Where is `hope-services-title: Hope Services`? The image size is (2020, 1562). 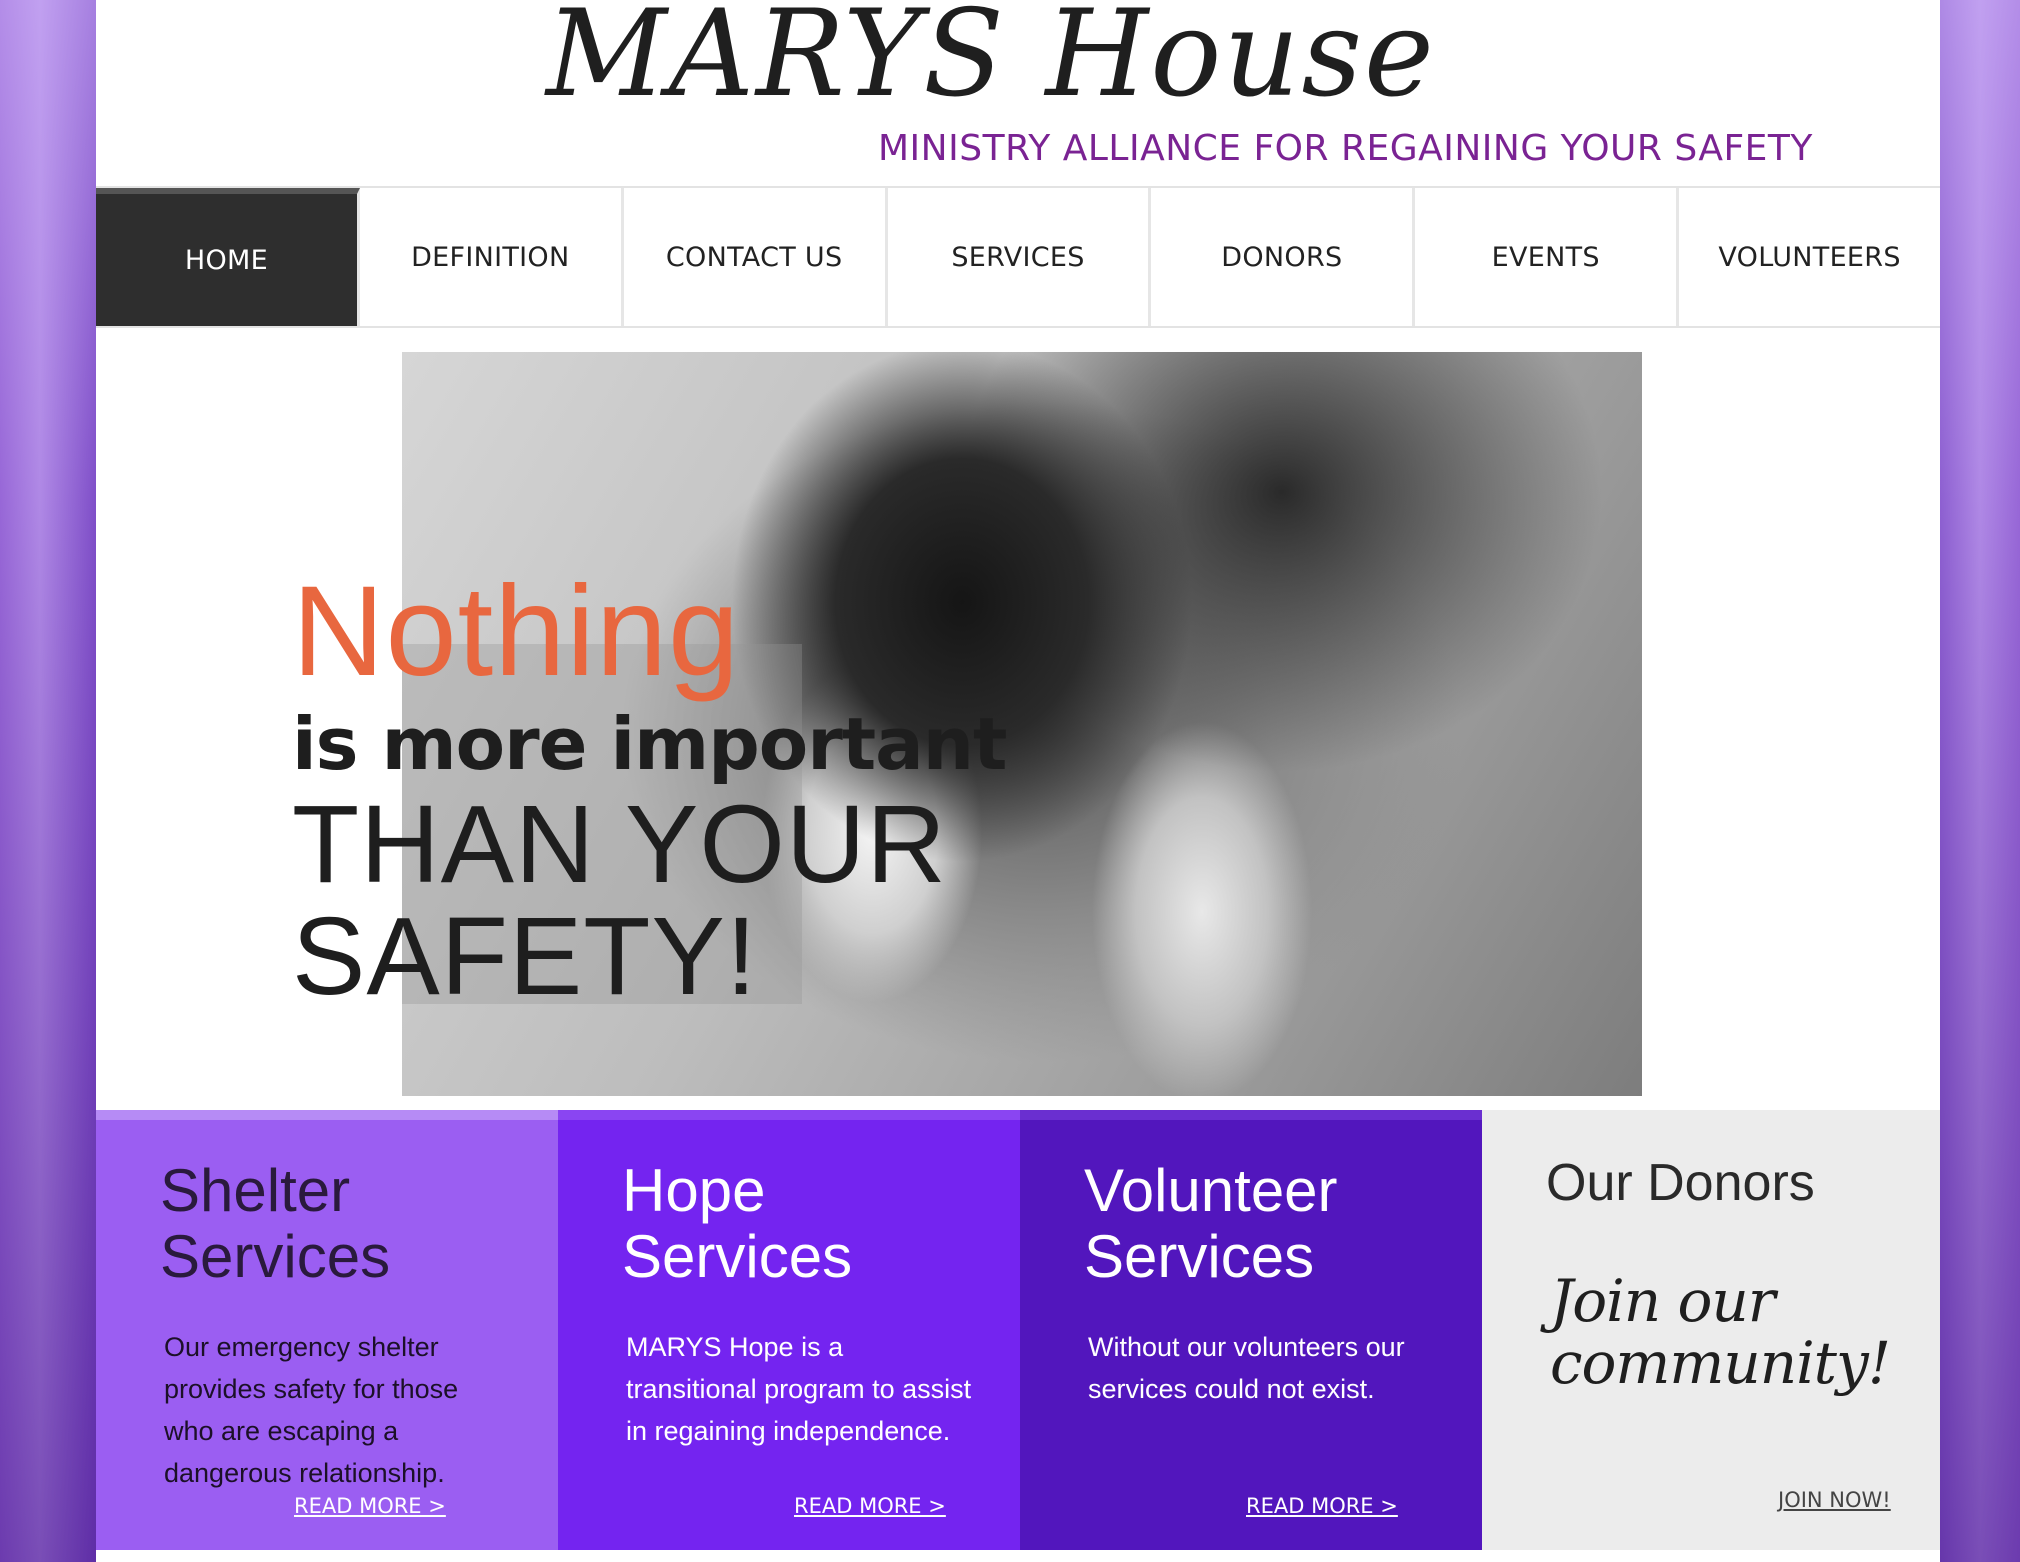
hope-services-title: Hope Services is located at coordinates (737, 1223).